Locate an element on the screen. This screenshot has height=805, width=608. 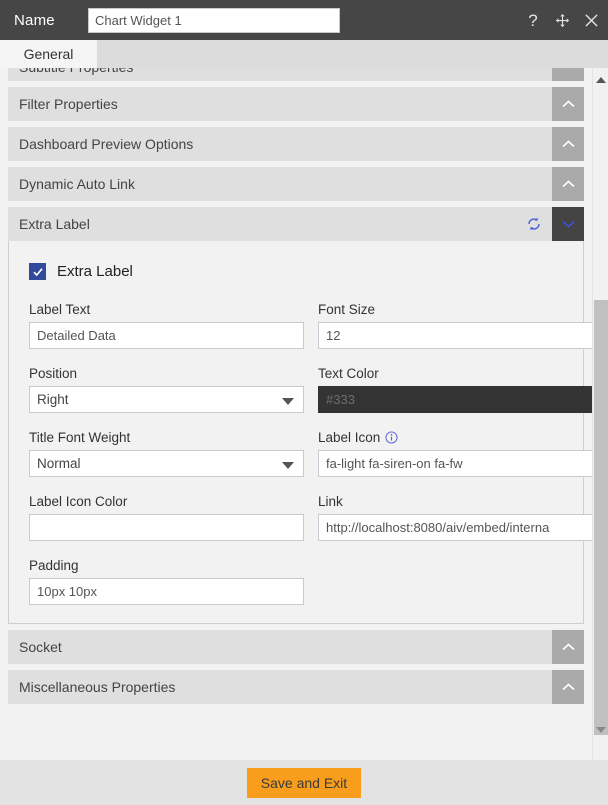
field-font-size: Font Size is located at coordinates (455, 325).